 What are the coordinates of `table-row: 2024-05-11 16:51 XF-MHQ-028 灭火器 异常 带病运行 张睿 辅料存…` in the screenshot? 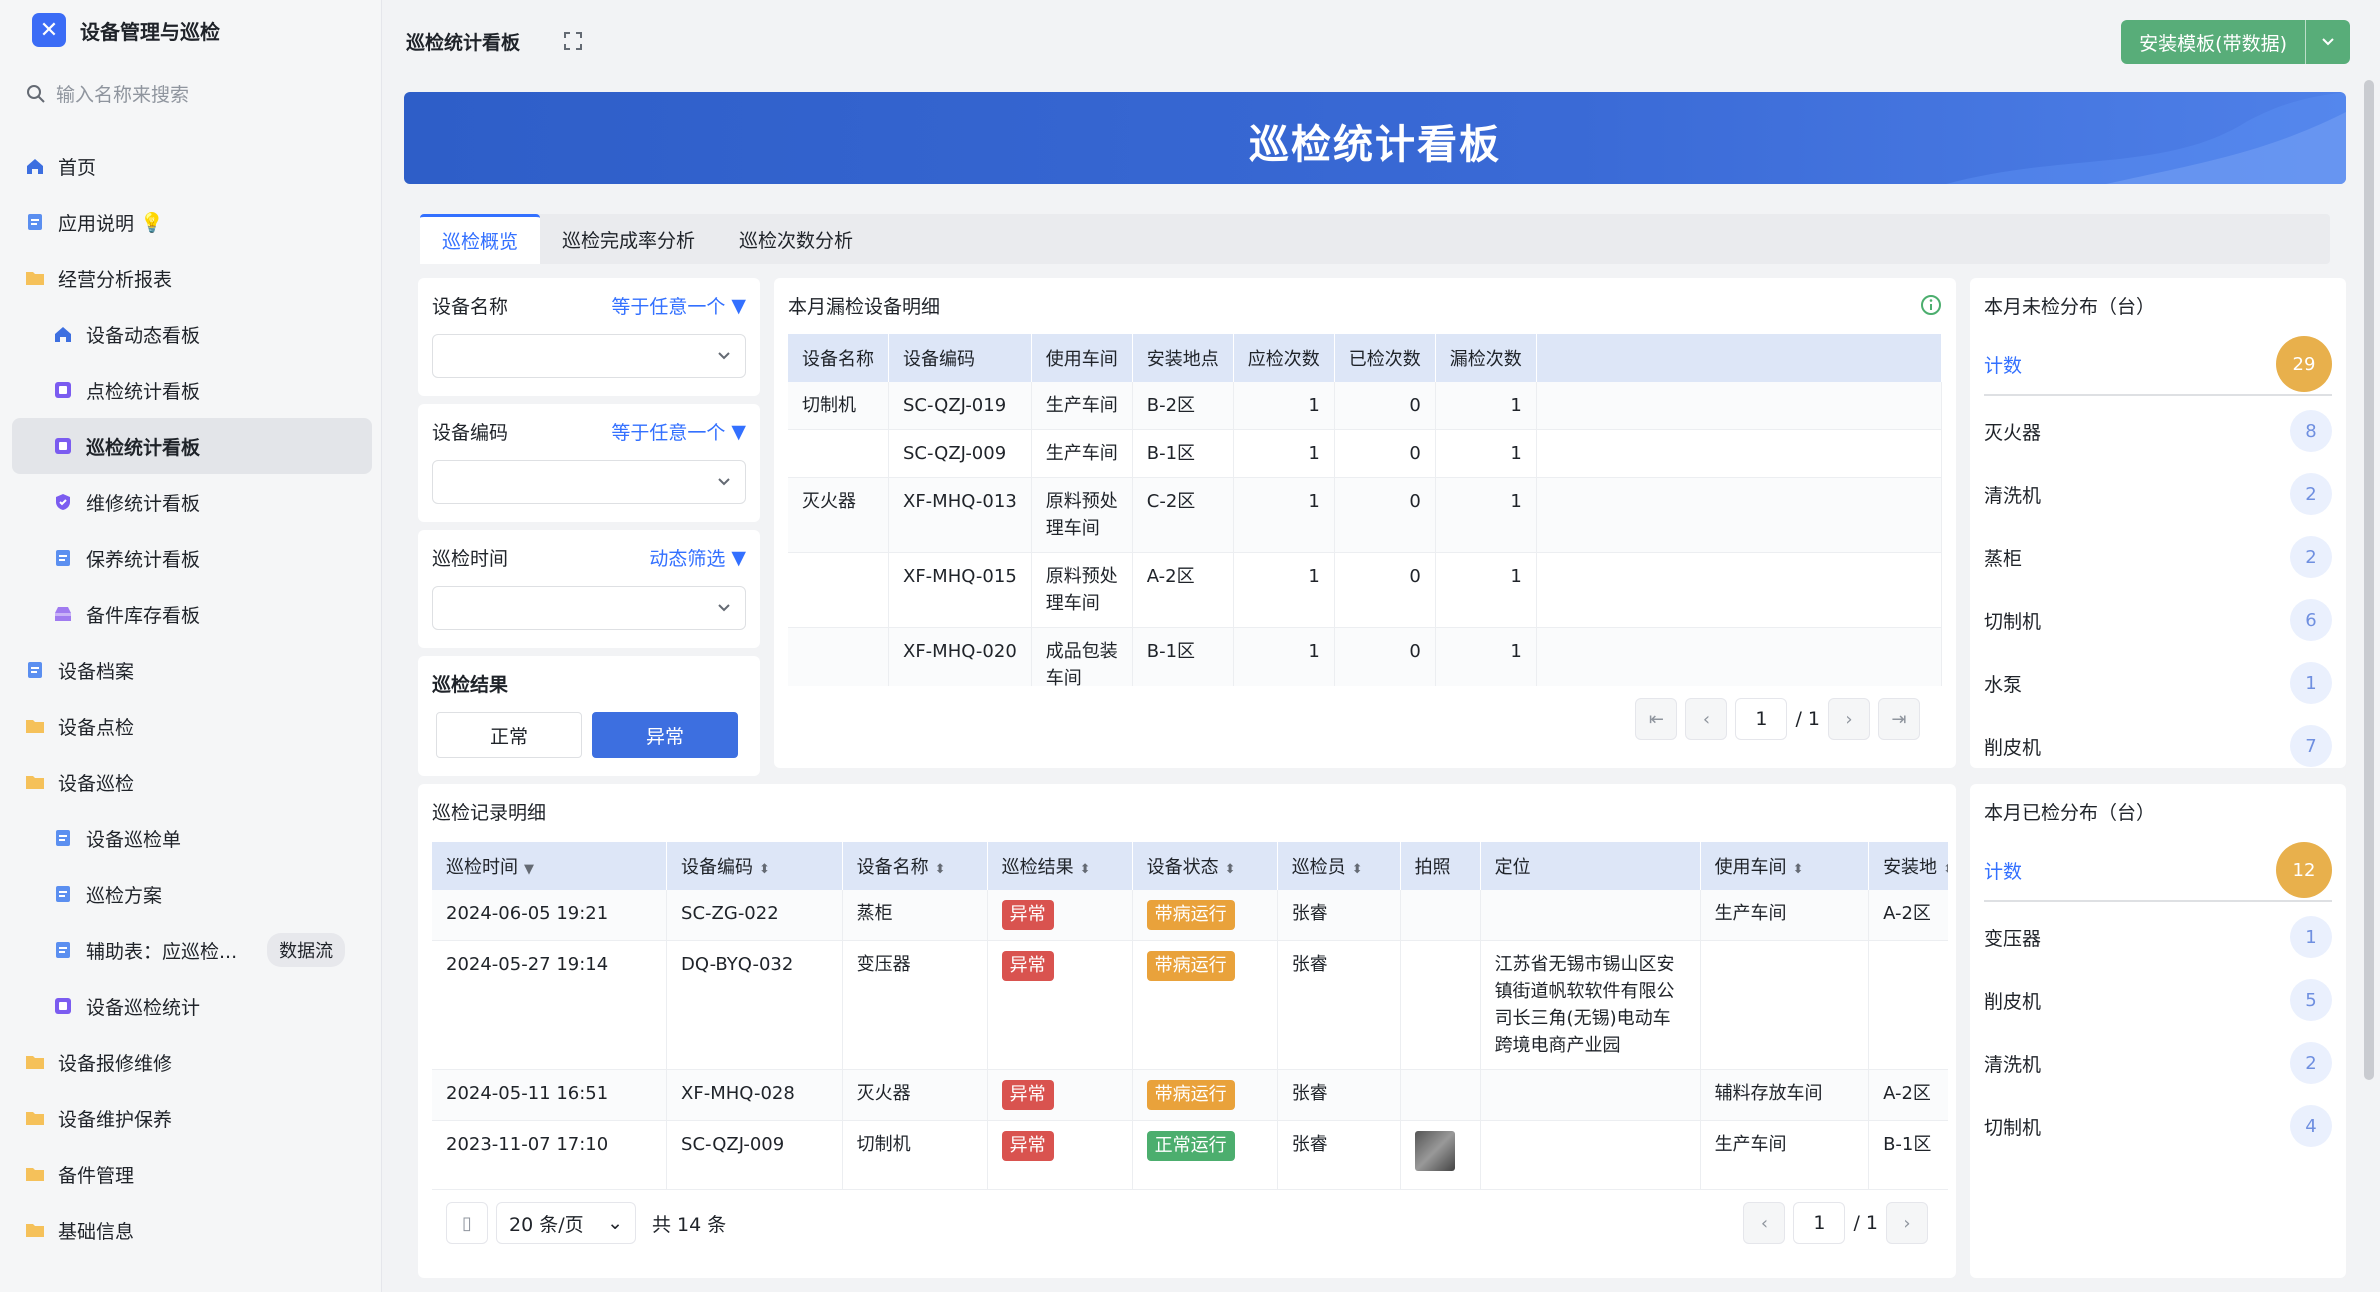 It's located at (1190, 1095).